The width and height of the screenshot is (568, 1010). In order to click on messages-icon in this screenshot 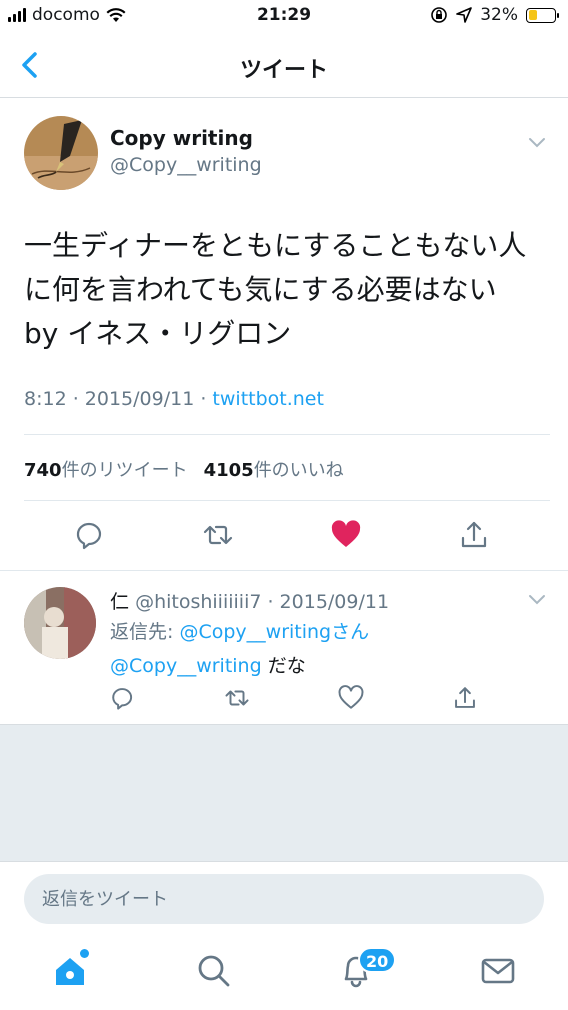, I will do `click(498, 971)`.